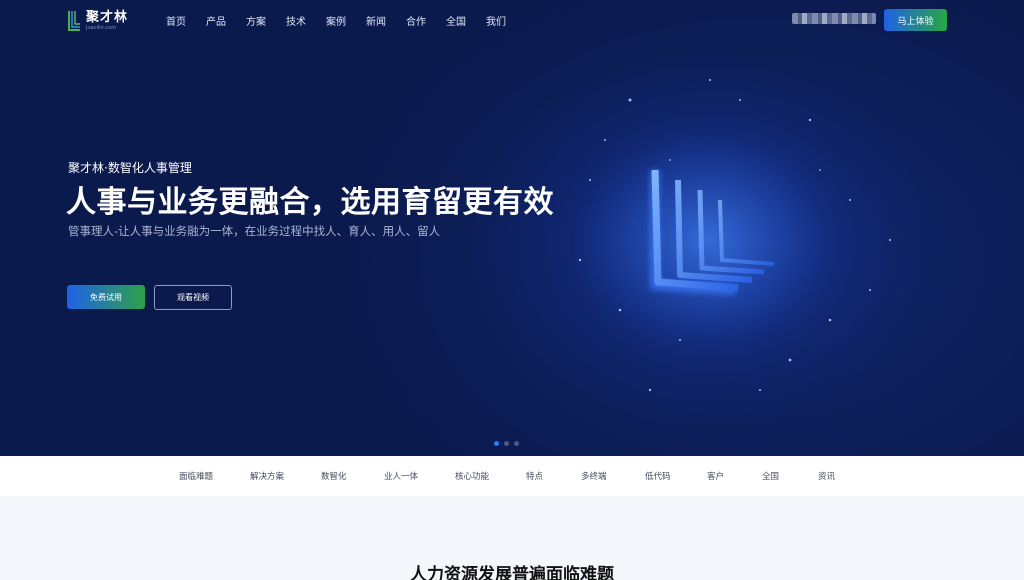 Image resolution: width=1024 pixels, height=580 pixels. I want to click on subnav-item-core-features: 核心功能, so click(472, 476).